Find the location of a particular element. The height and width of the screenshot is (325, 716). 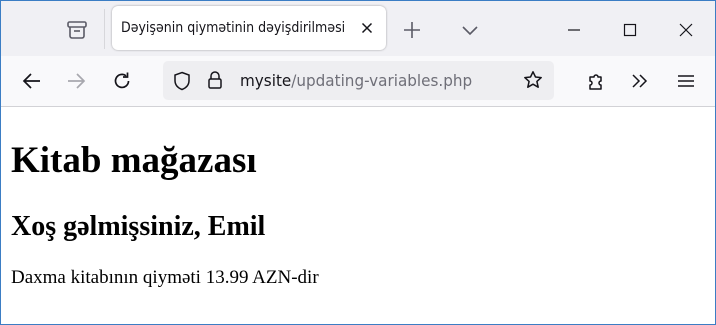

forward-button is located at coordinates (76, 81).